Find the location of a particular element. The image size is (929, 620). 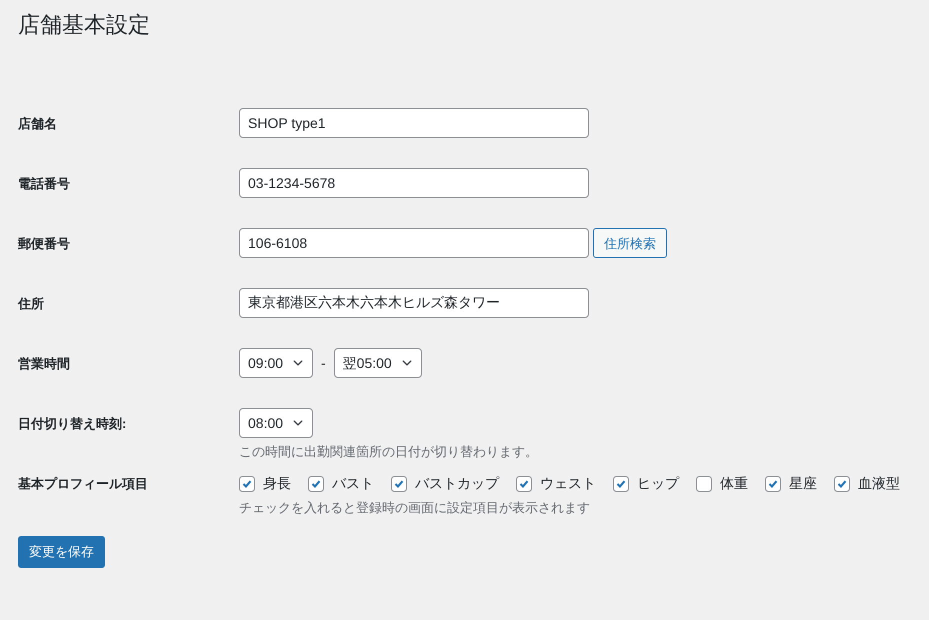

page-title: 店舗基本設定 is located at coordinates (84, 25).